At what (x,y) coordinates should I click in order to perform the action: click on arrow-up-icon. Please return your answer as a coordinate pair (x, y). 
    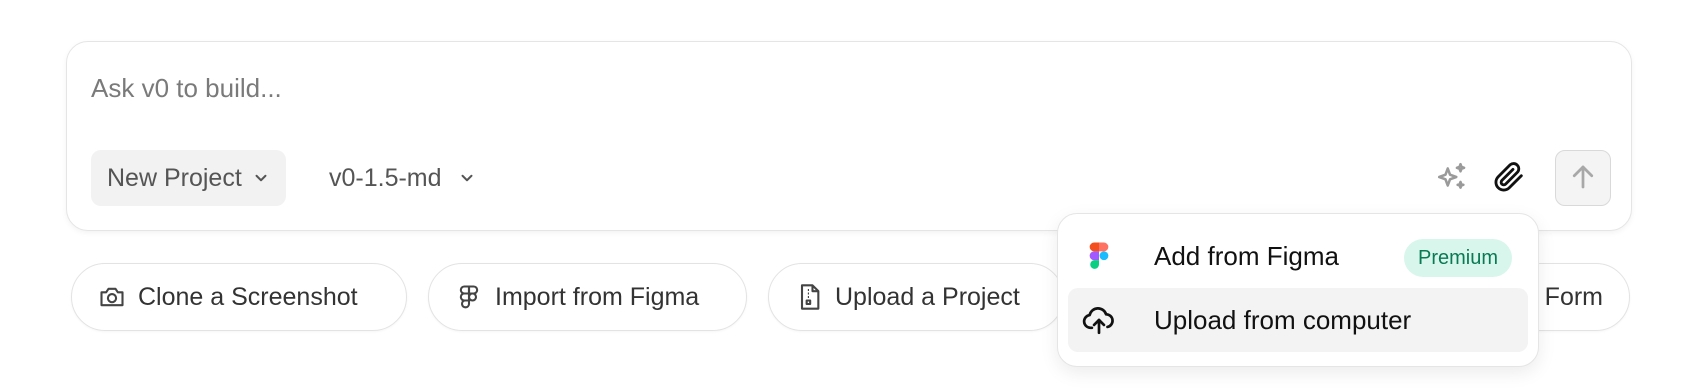
    Looking at the image, I should click on (1583, 178).